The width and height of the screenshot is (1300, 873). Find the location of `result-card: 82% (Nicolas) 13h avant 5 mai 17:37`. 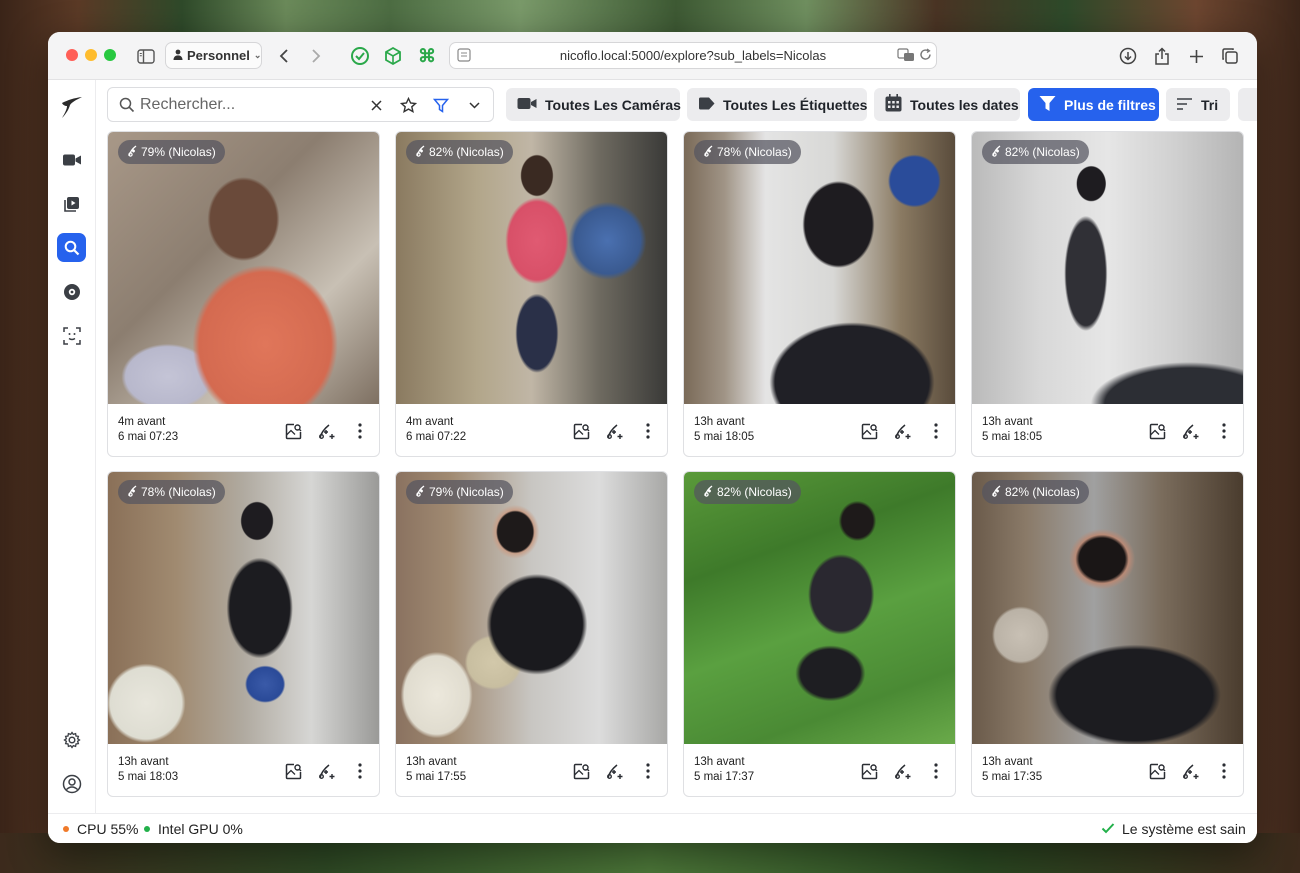

result-card: 82% (Nicolas) 13h avant 5 mai 17:37 is located at coordinates (819, 634).